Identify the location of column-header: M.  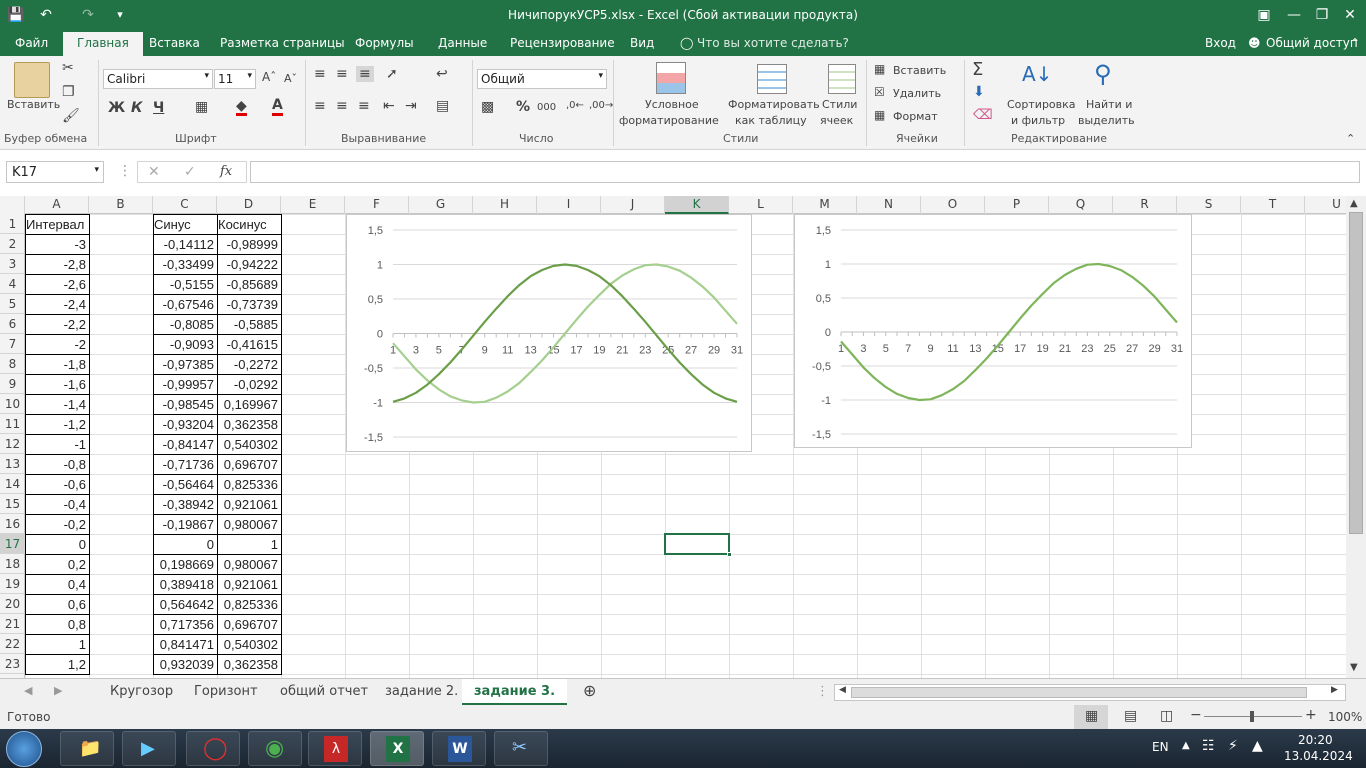
(825, 205).